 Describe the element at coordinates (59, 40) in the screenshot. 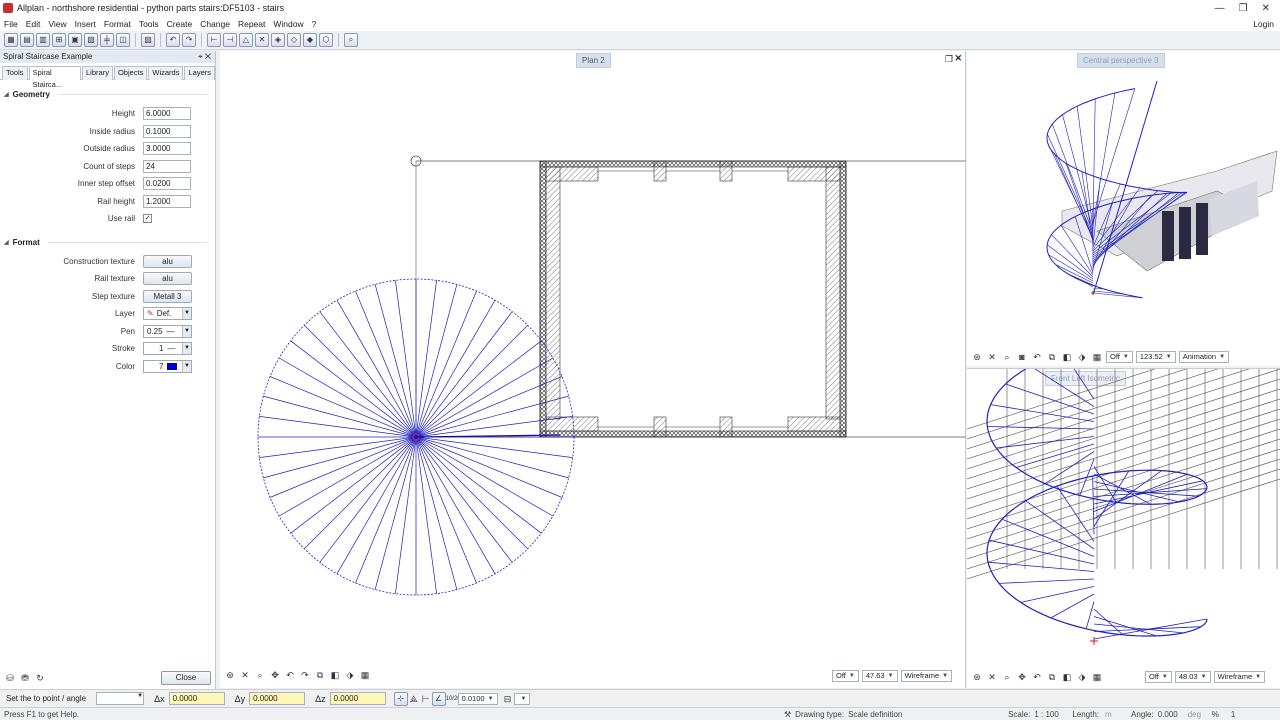

I see `open-project-icon: ⊞` at that location.